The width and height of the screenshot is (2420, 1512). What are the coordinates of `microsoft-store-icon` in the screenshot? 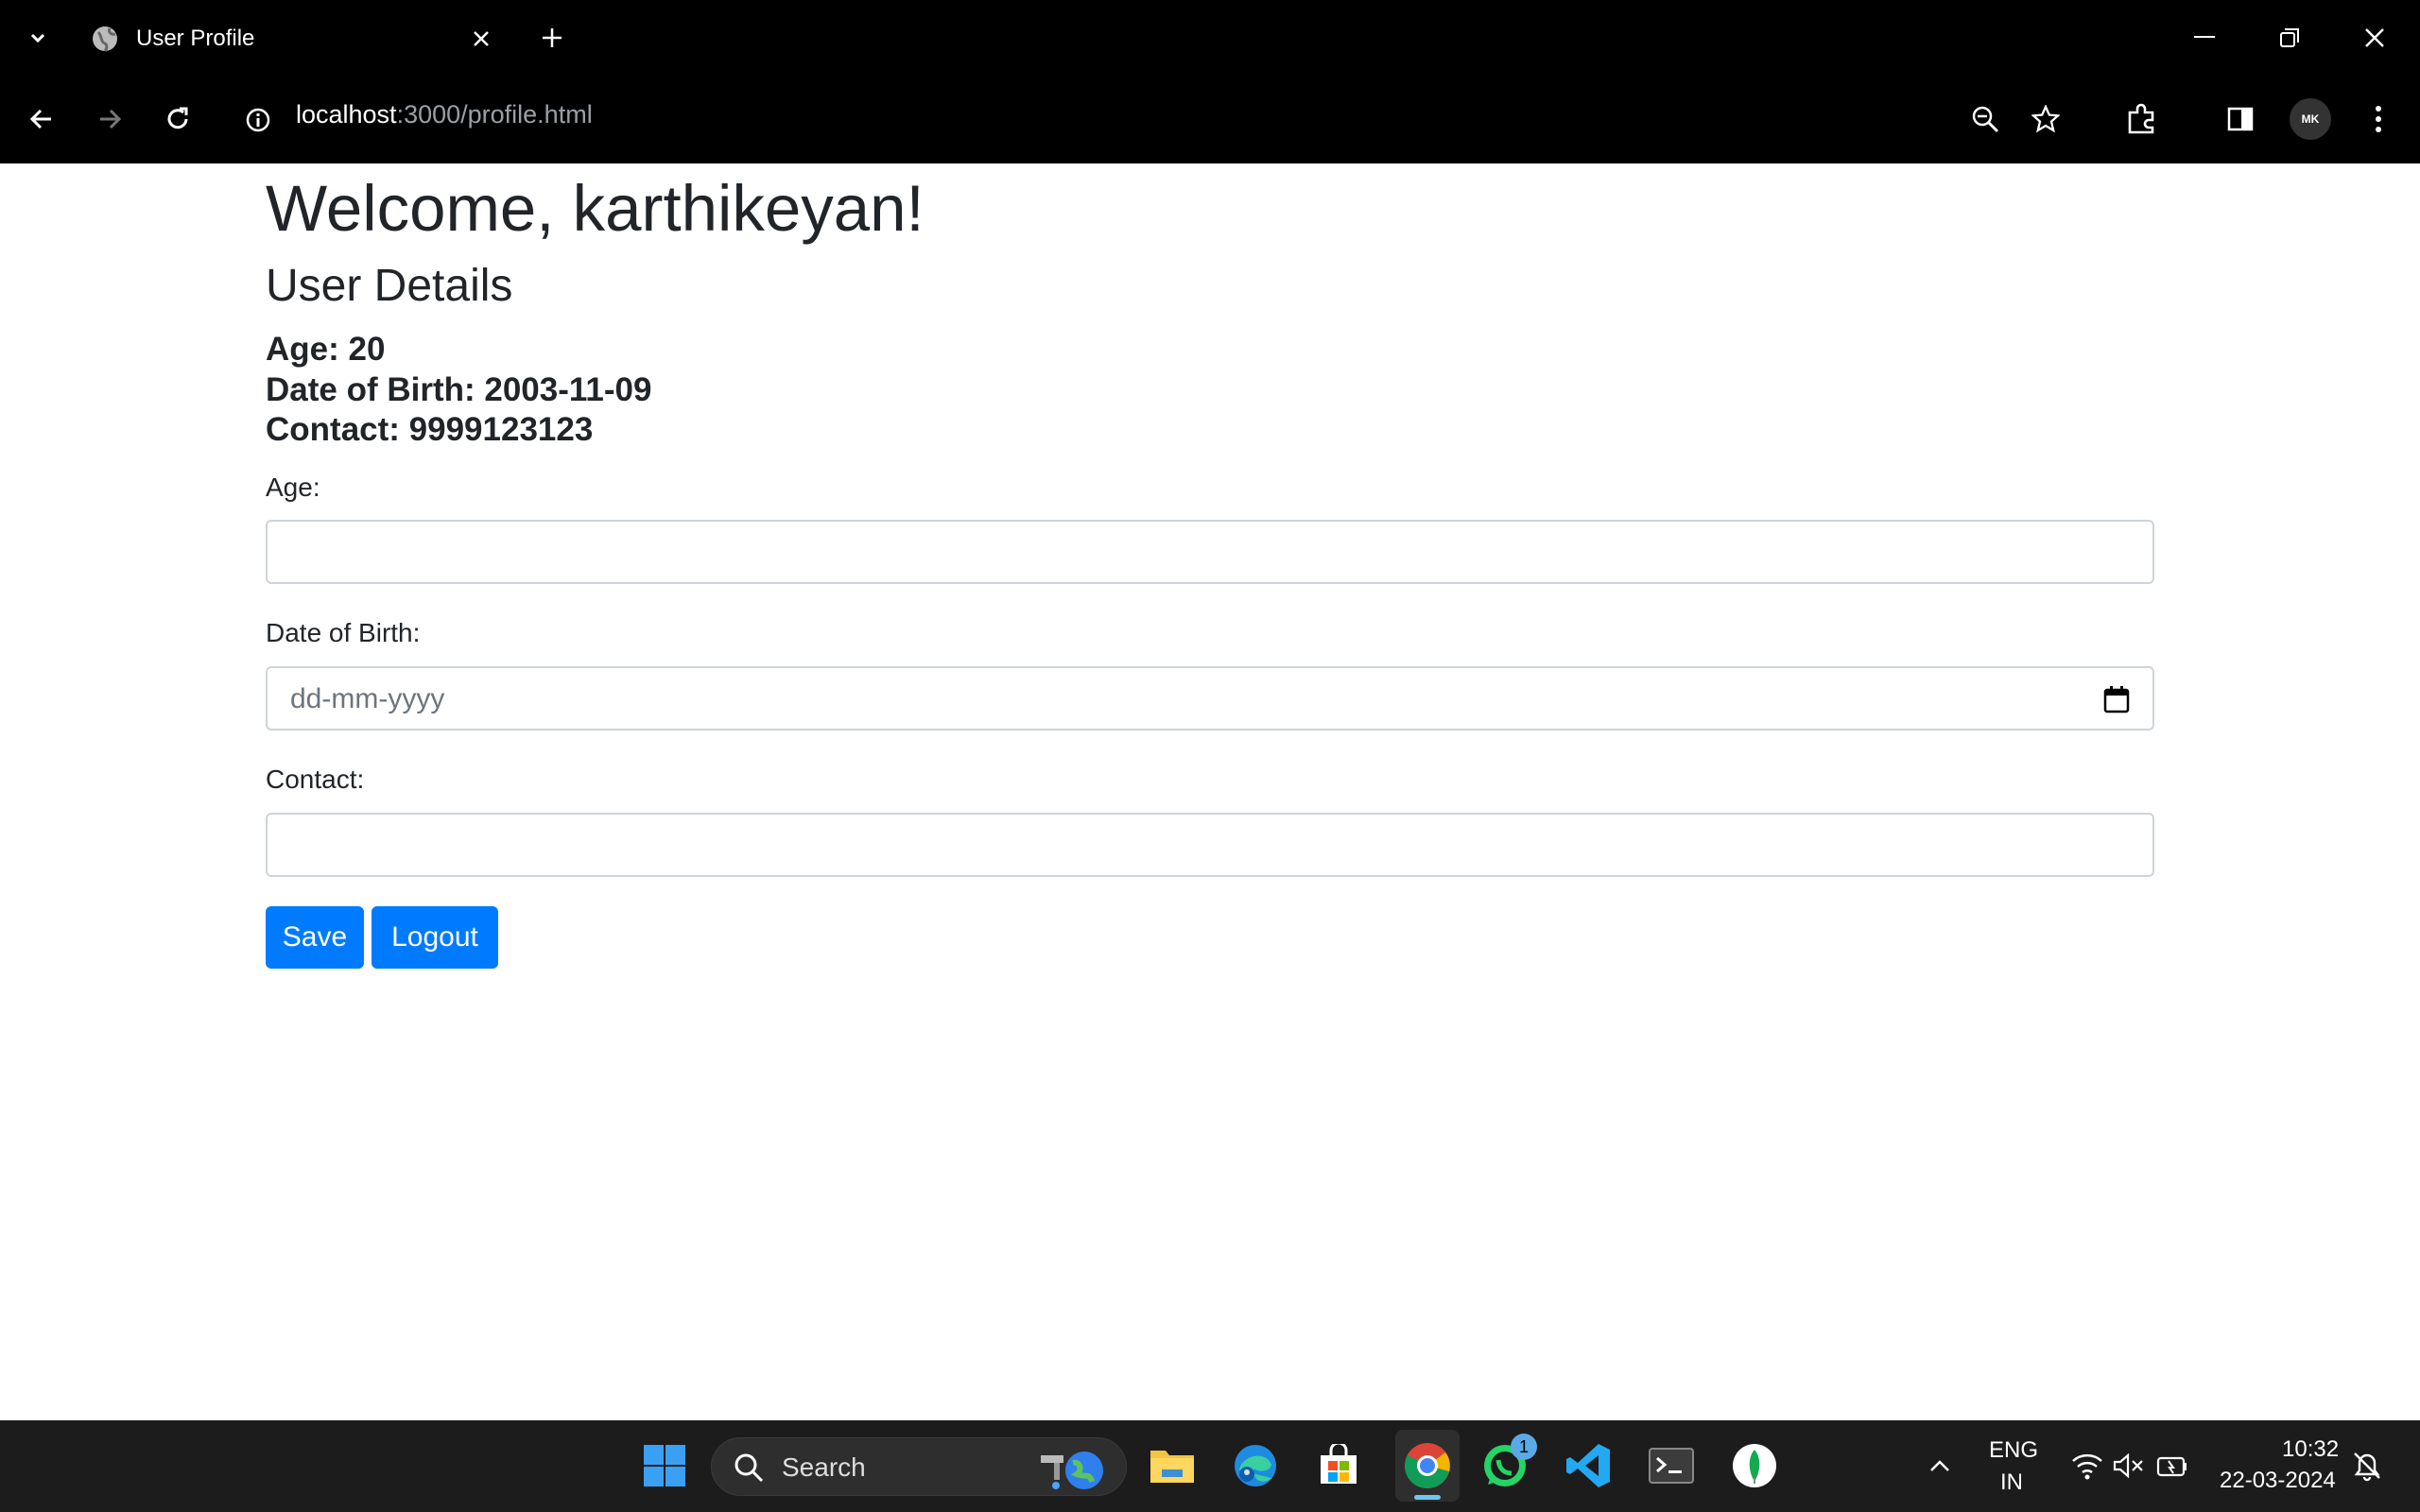 It's located at (1338, 1465).